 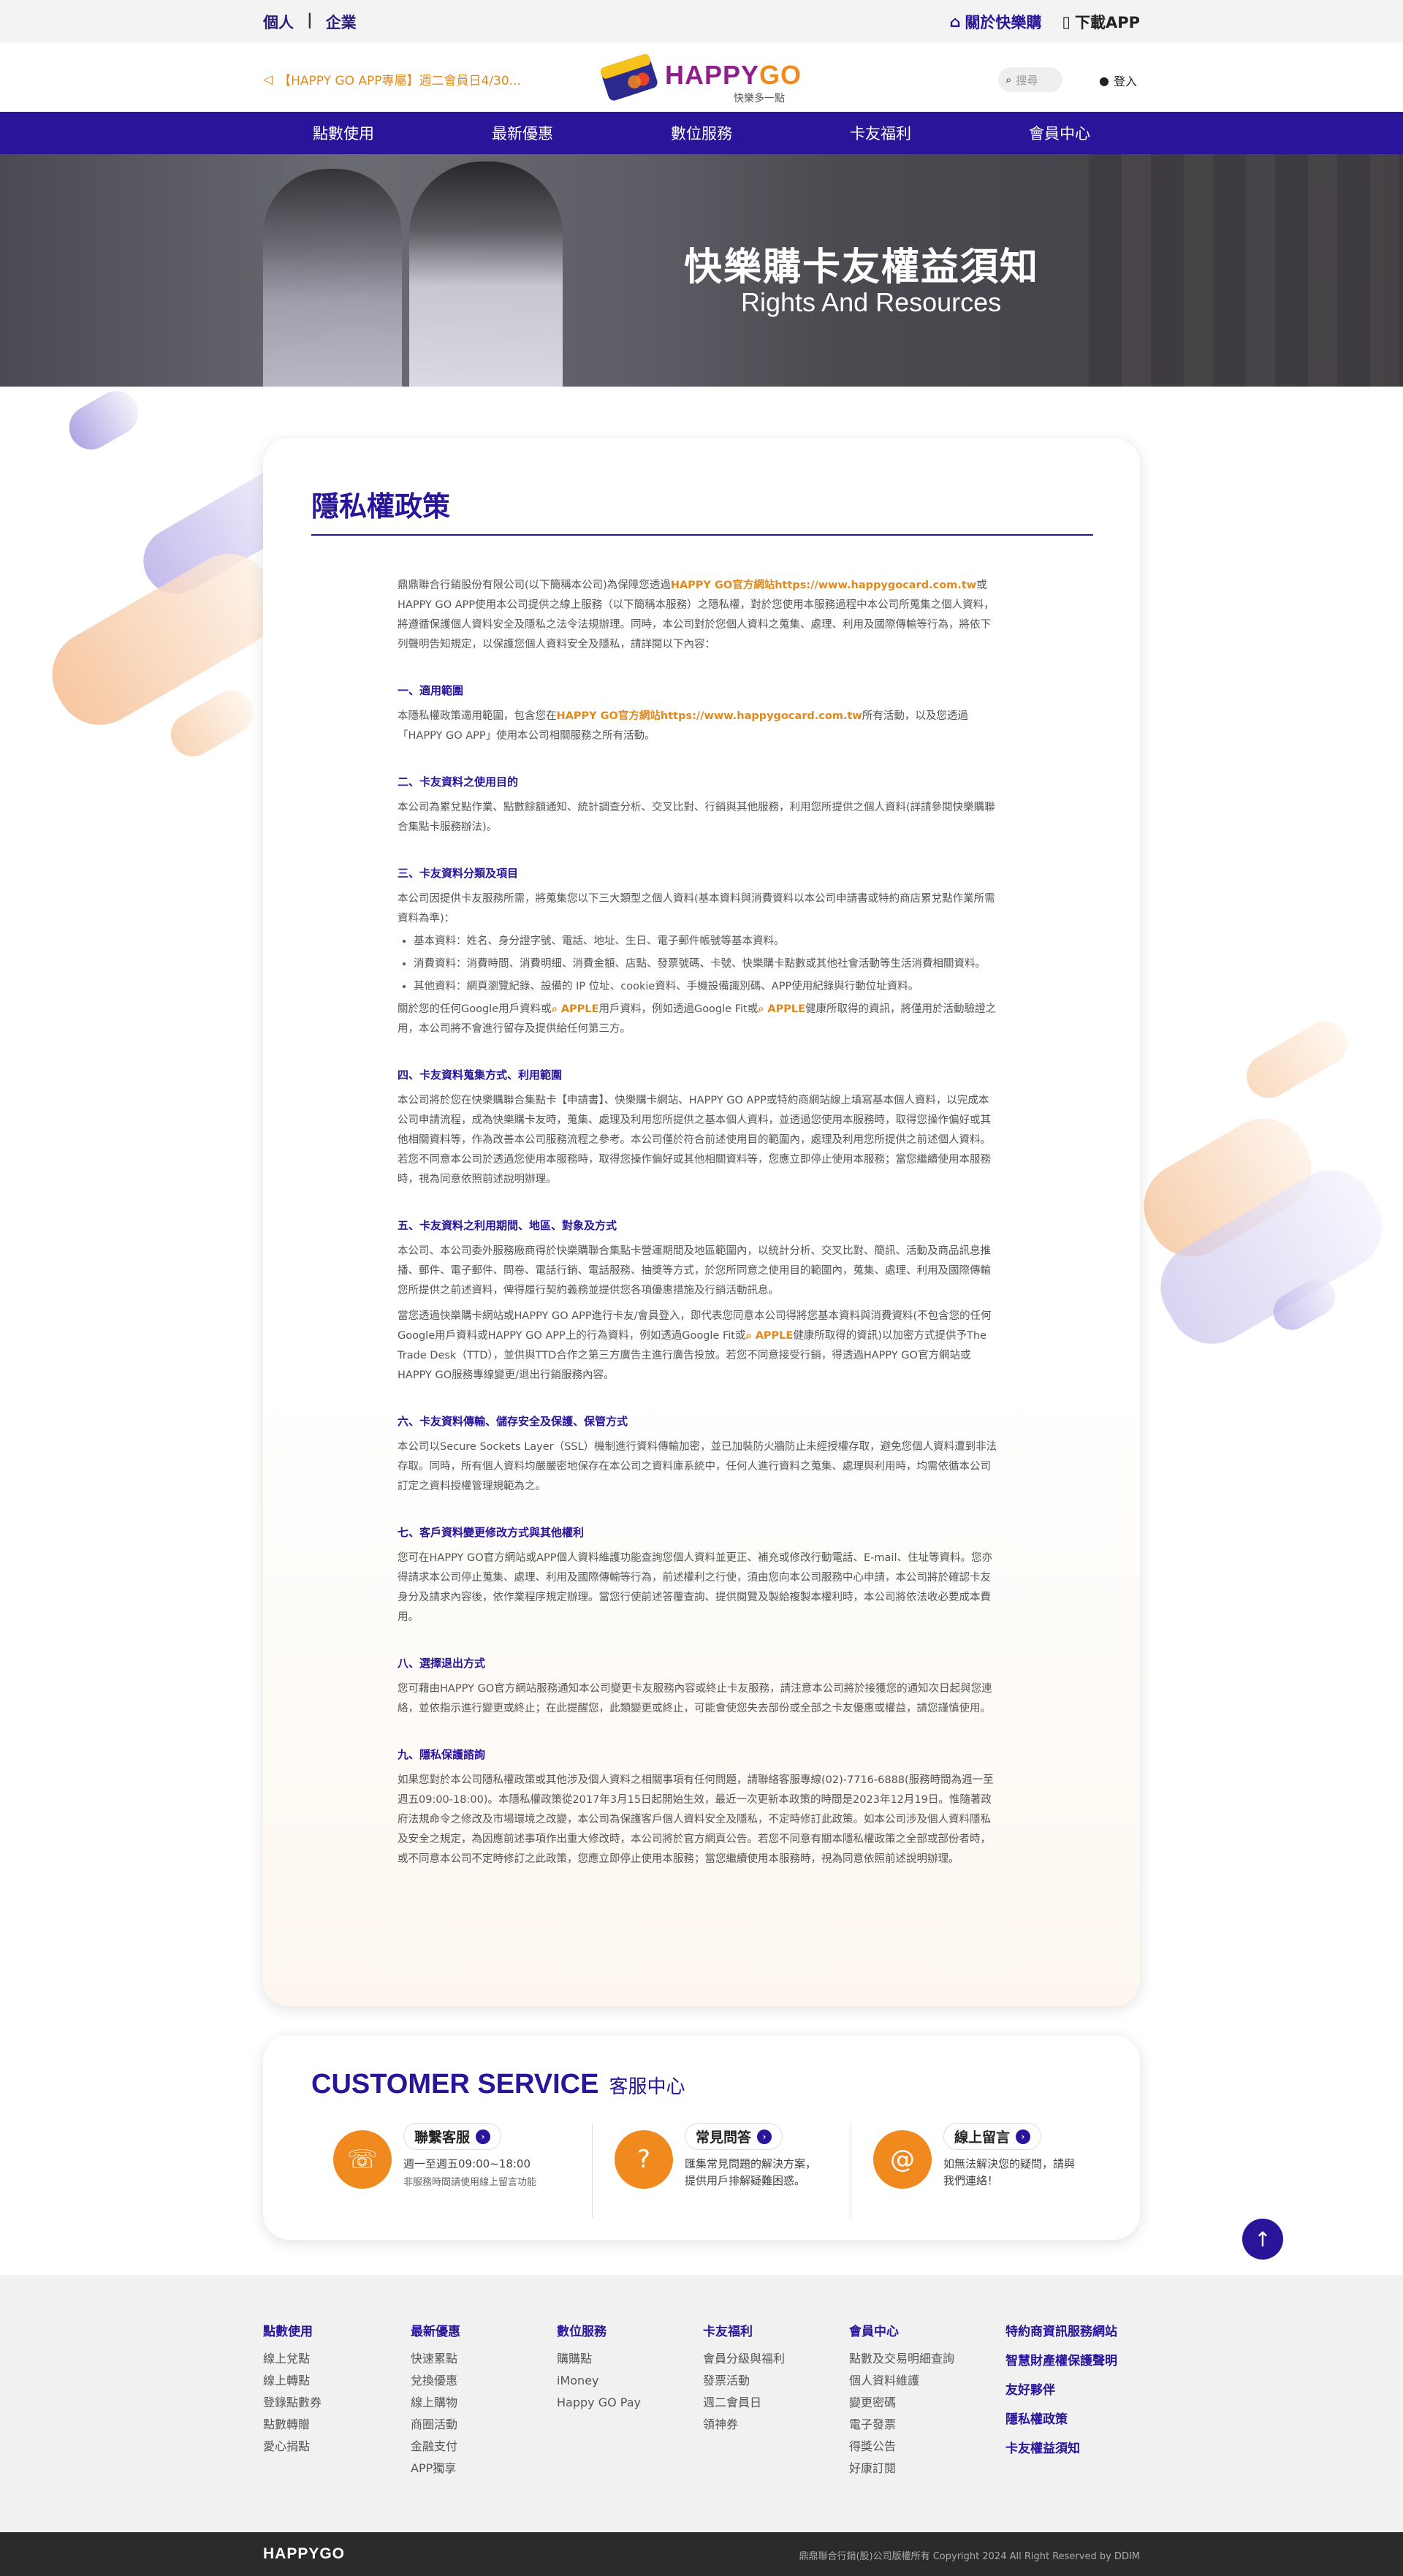 I want to click on back-to-top-button: ↑, so click(x=1262, y=2239).